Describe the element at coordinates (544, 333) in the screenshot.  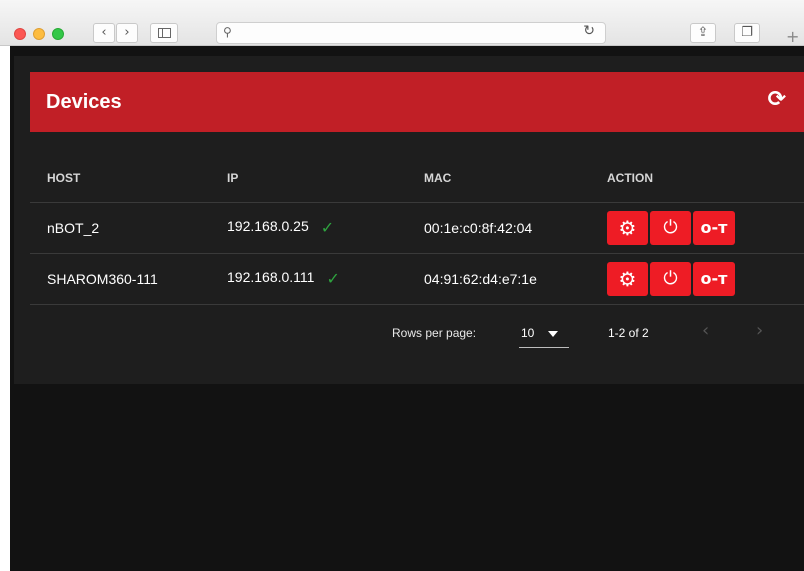
I see `rows-per-page-select: 10` at that location.